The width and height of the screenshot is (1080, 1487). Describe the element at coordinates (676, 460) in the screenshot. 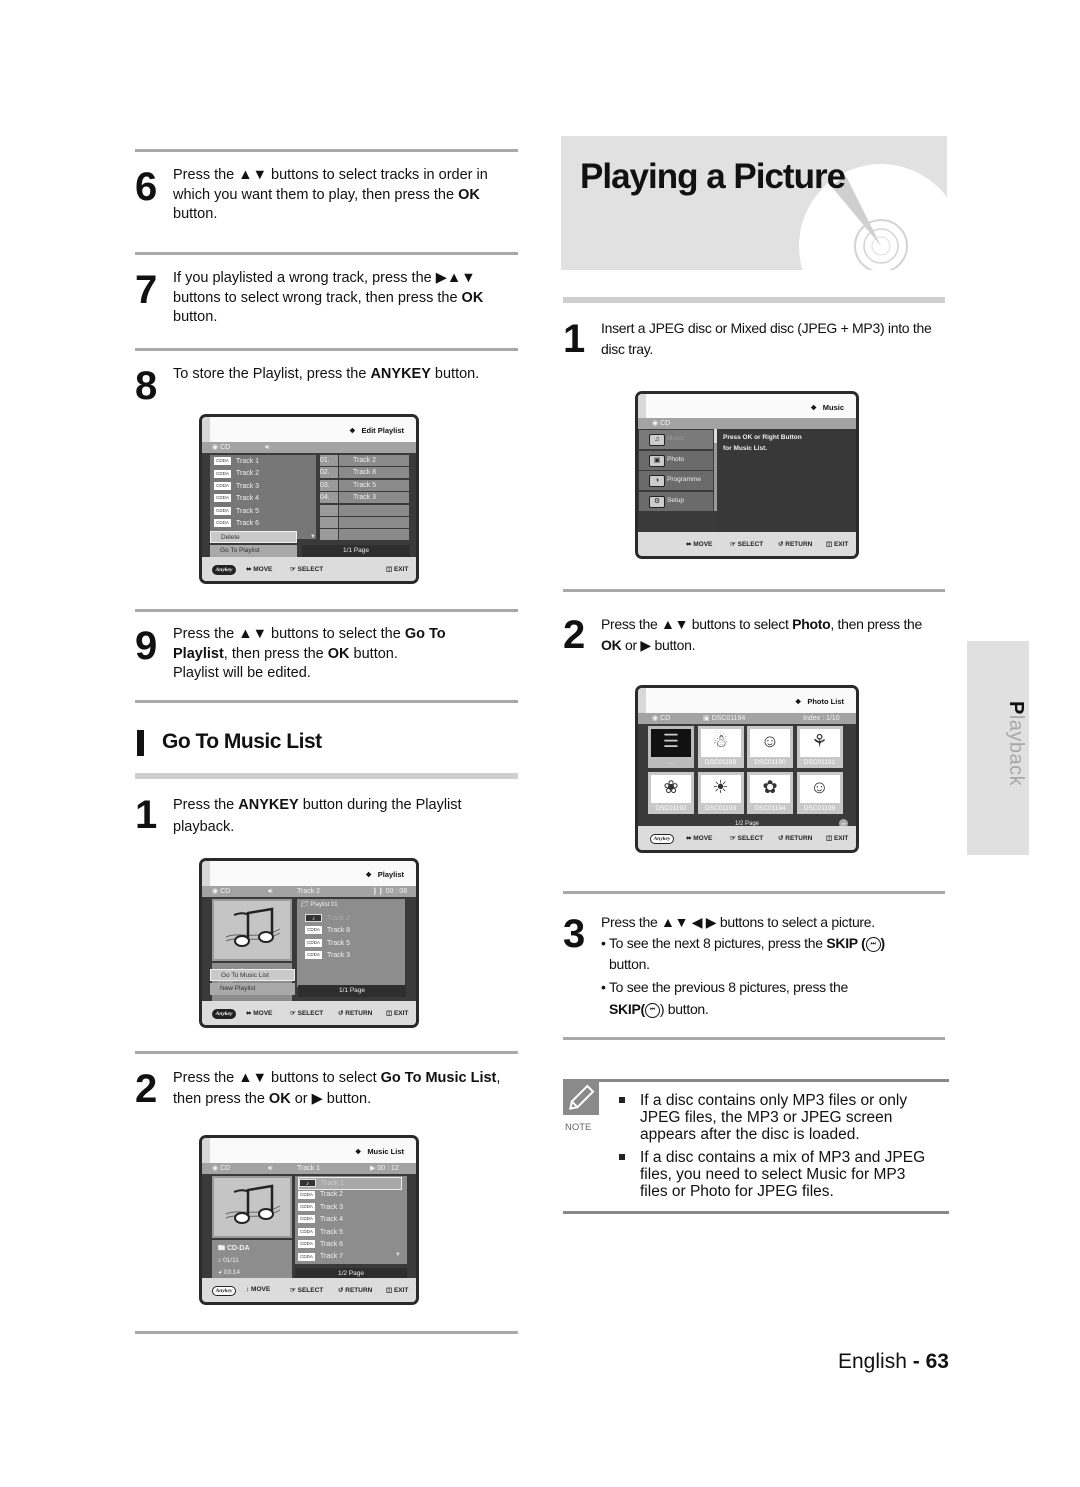

I see `menu-item-photo: ▣ Photo` at that location.